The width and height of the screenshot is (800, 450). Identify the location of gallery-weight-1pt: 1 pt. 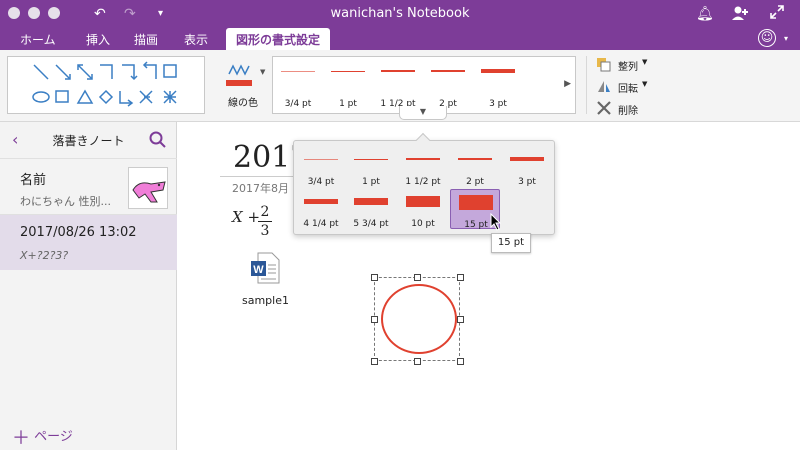
(348, 86).